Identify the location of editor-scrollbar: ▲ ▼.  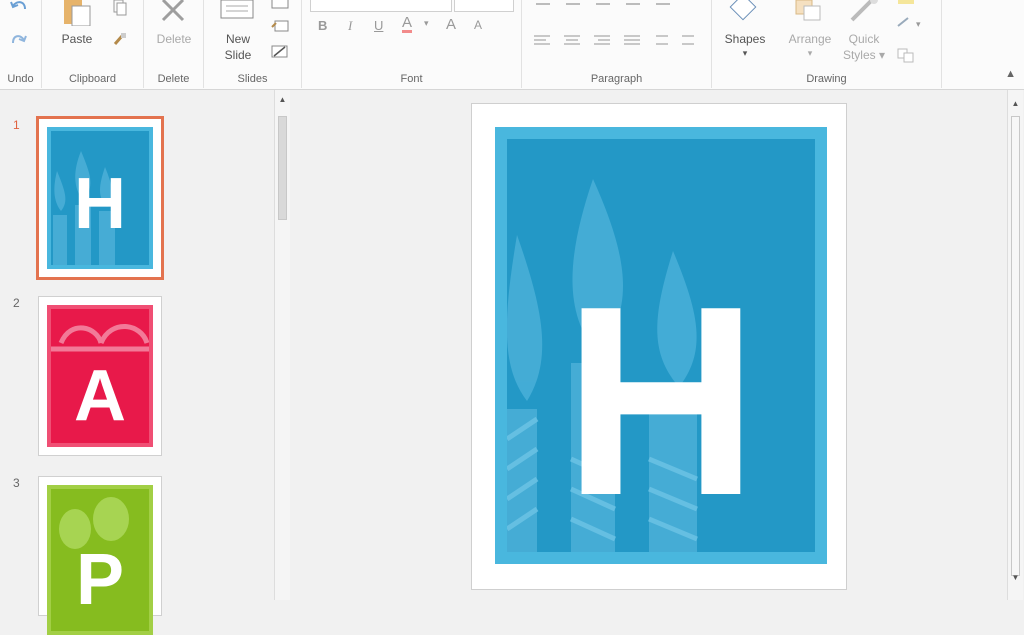
(1015, 345).